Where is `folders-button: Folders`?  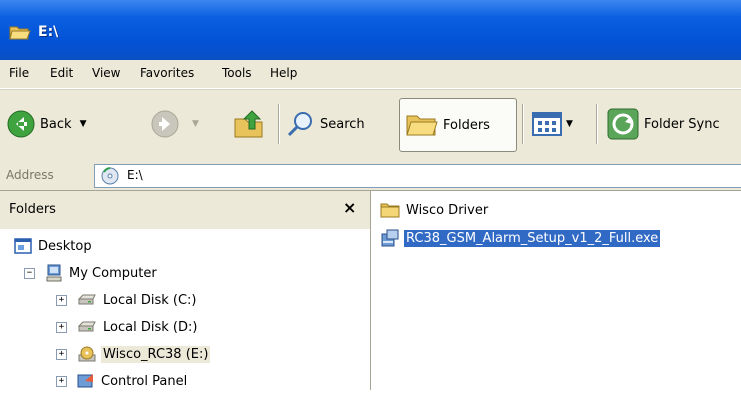 folders-button: Folders is located at coordinates (458, 125).